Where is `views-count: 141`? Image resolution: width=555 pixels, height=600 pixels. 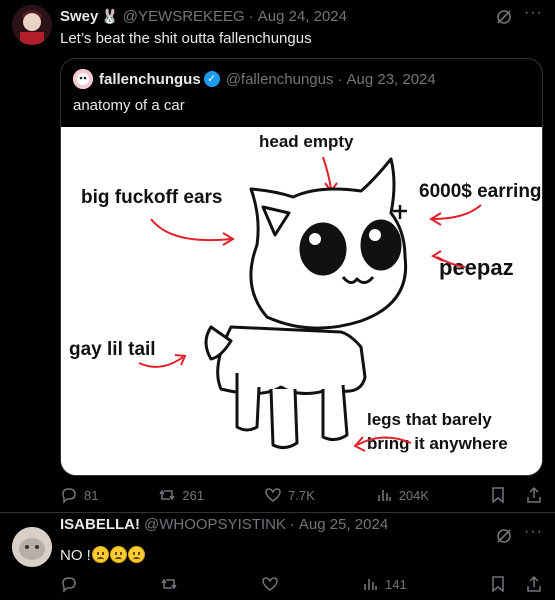
views-count: 141 is located at coordinates (395, 584).